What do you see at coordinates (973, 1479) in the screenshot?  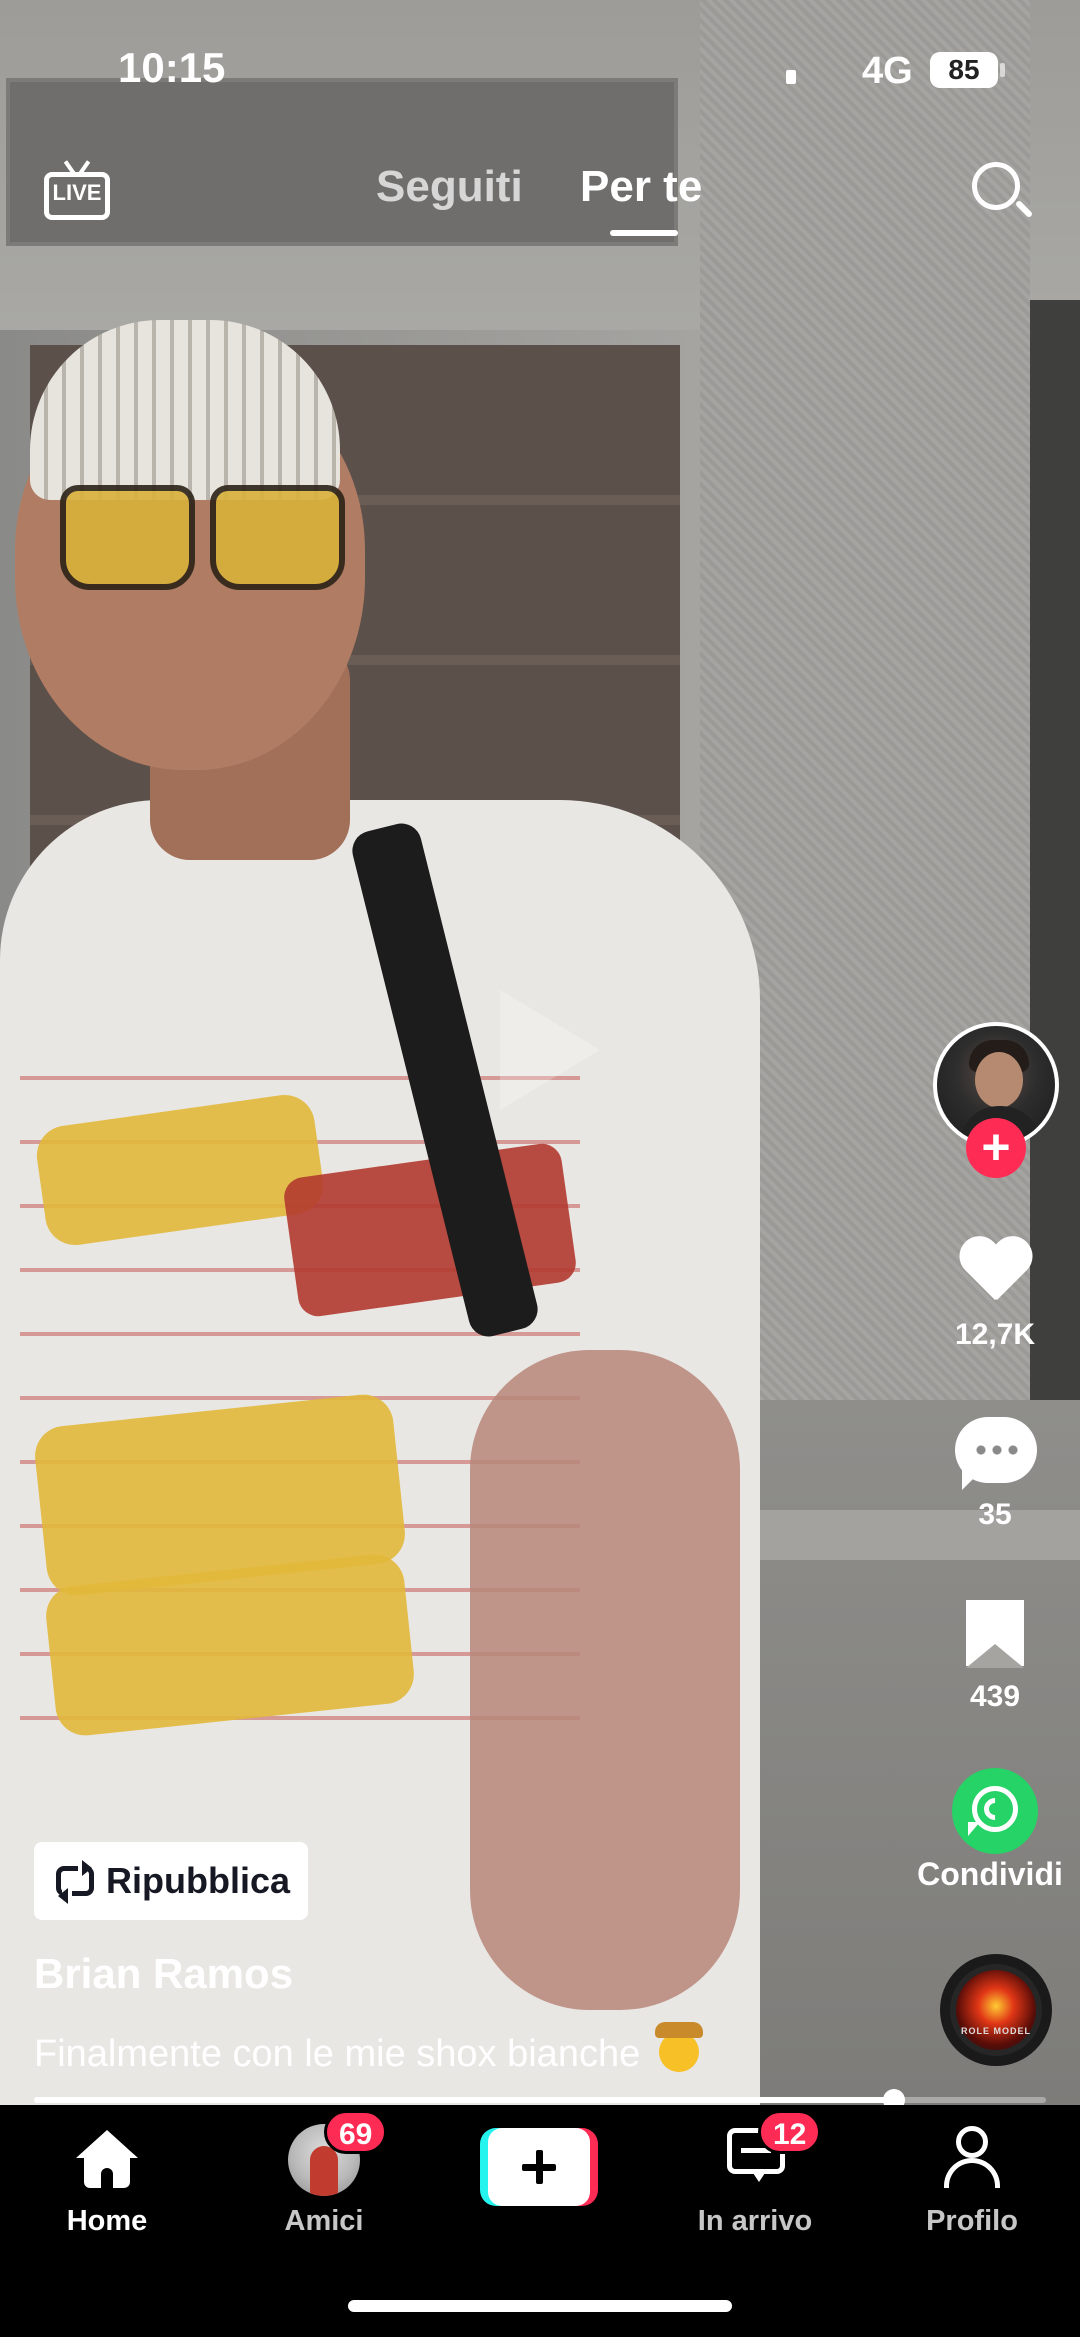 I see `comment-icon-tail` at bounding box center [973, 1479].